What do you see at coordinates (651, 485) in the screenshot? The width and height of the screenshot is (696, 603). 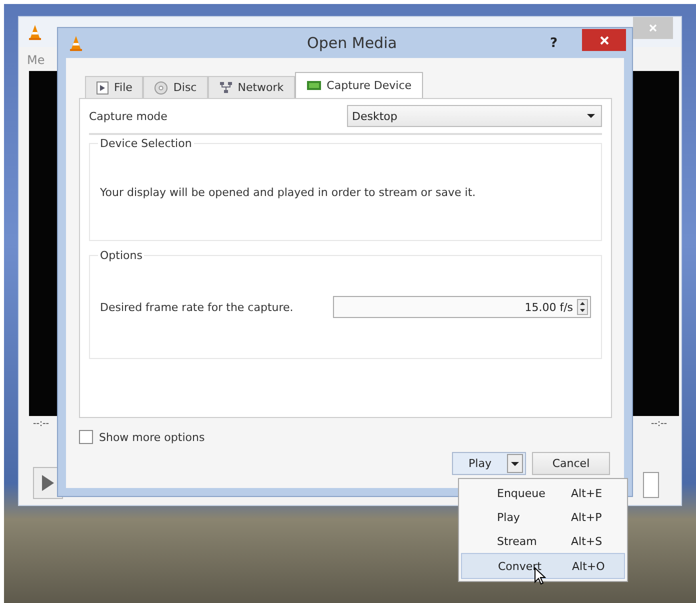 I see `volume-button` at bounding box center [651, 485].